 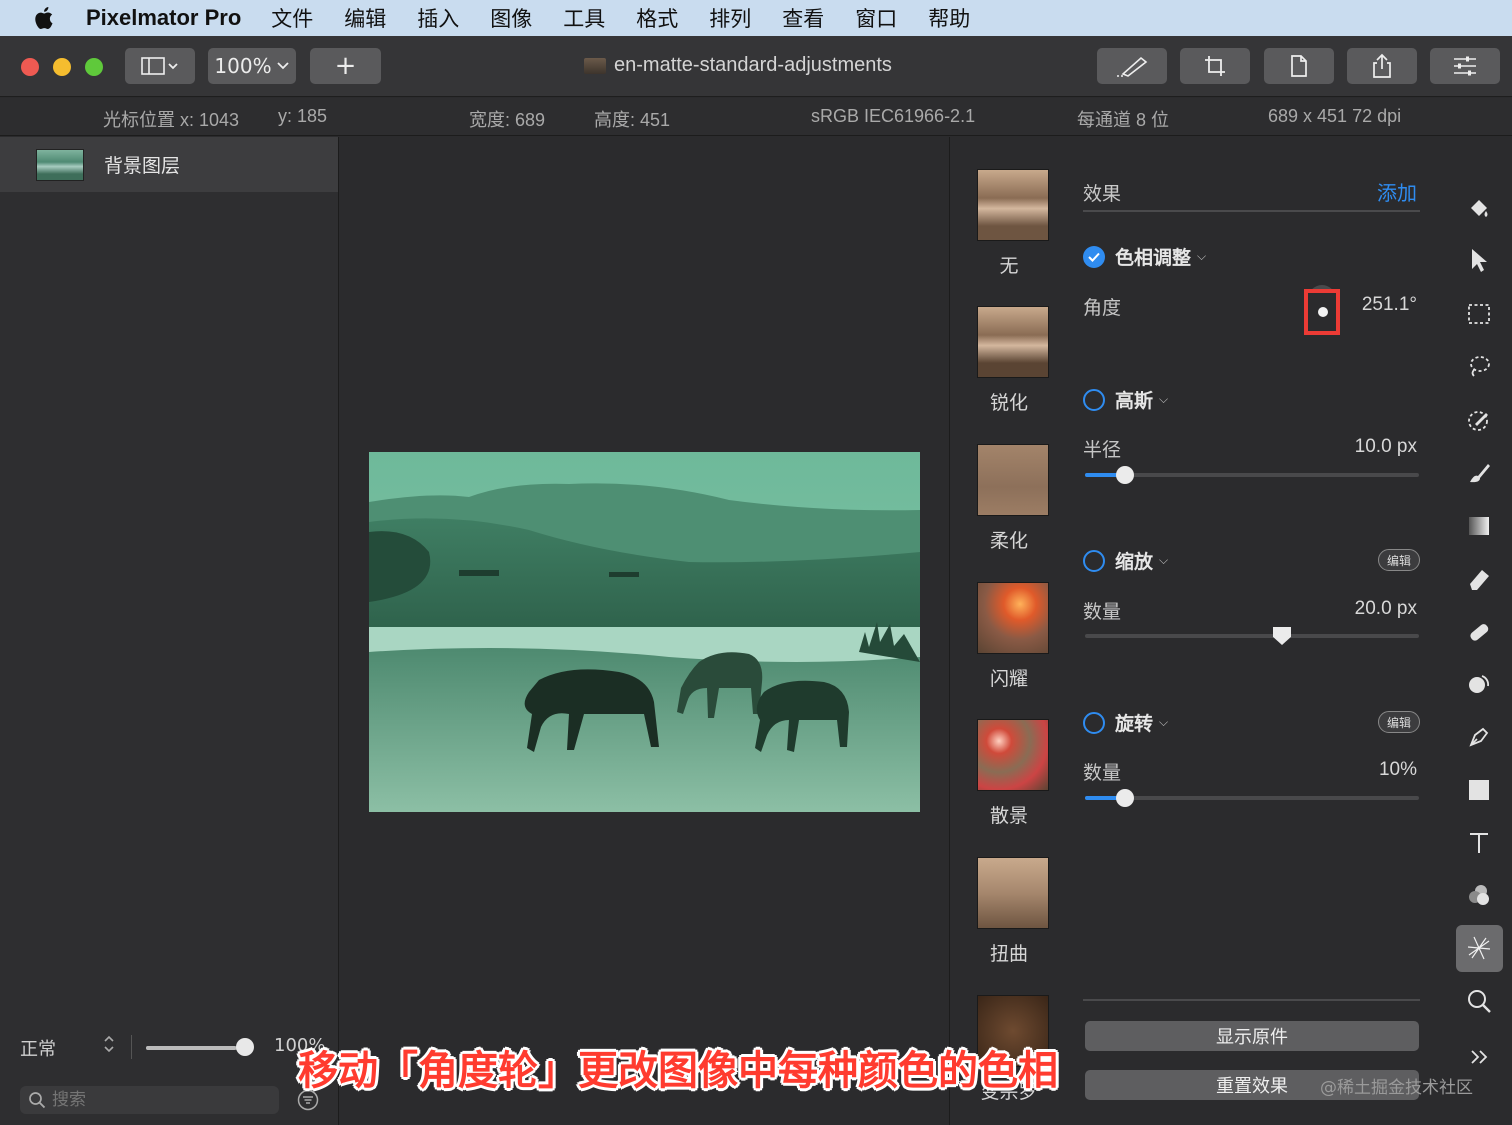 What do you see at coordinates (1252, 636) in the screenshot?
I see `zoom-amount-slider` at bounding box center [1252, 636].